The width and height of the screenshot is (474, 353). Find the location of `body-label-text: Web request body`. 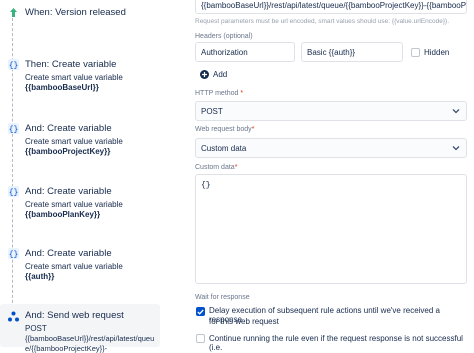

body-label-text: Web request body is located at coordinates (223, 129).